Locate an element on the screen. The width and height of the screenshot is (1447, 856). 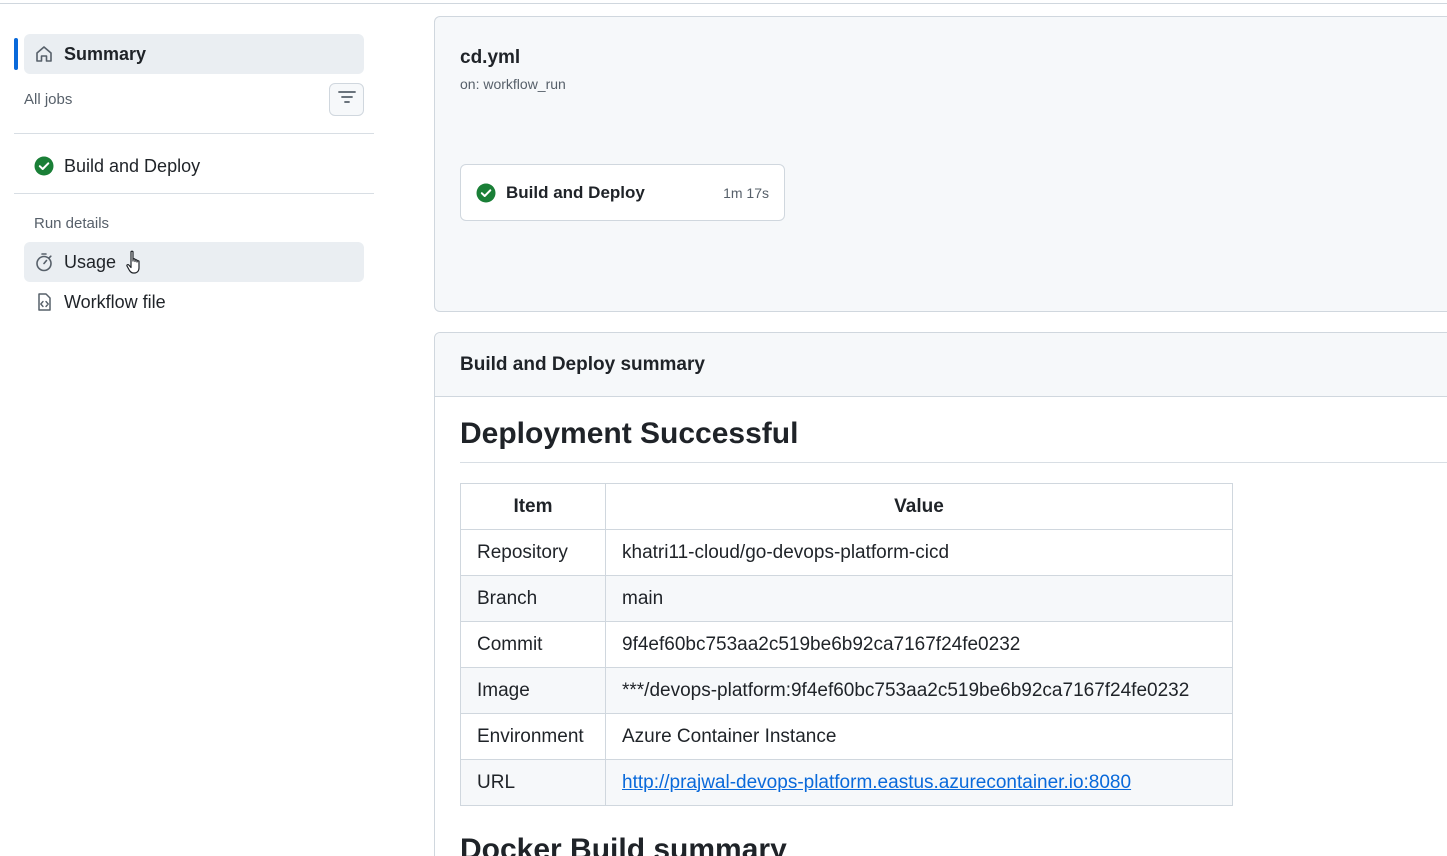
workflow-trigger: on: workflow_run is located at coordinates (513, 84).